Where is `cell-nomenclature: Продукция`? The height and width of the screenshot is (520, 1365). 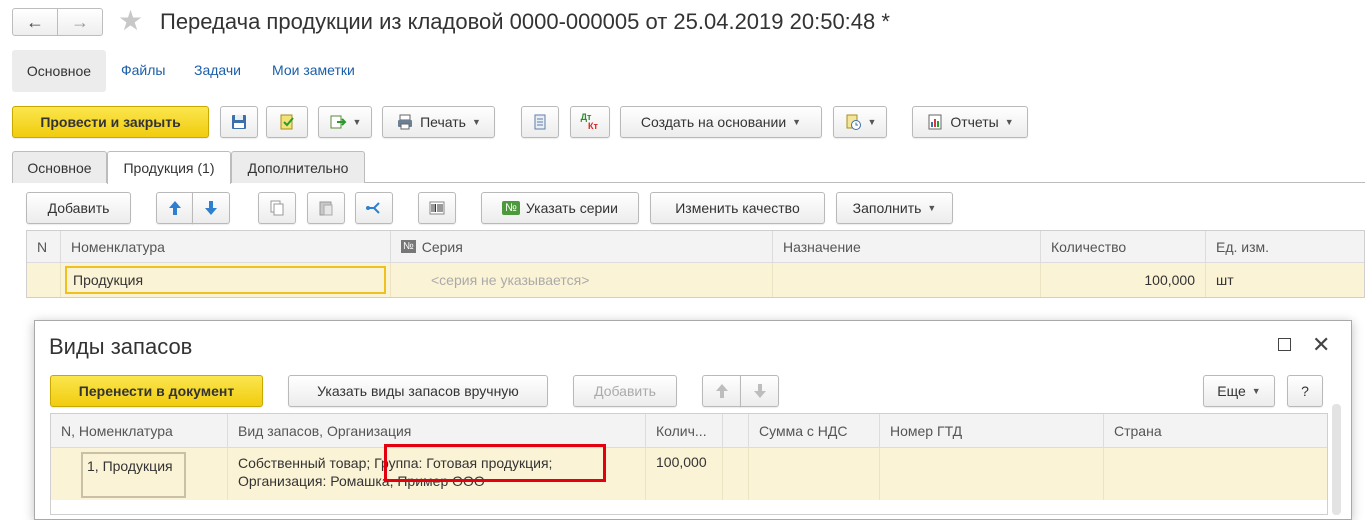
cell-nomenclature: Продукция is located at coordinates (226, 280).